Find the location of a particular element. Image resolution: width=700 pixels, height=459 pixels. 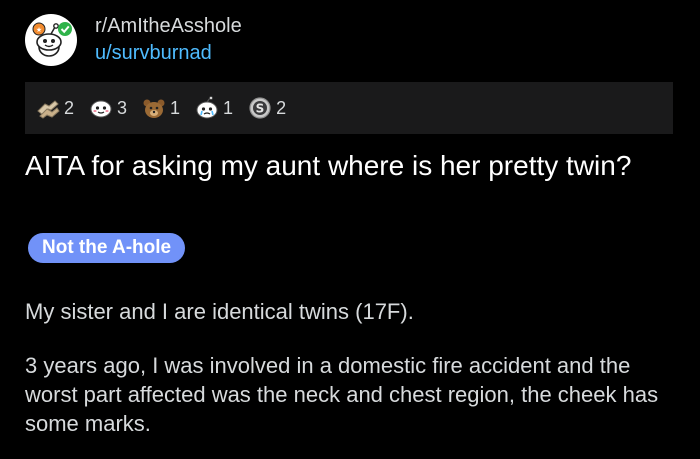

subreddit-avatar: ★ is located at coordinates (51, 40).